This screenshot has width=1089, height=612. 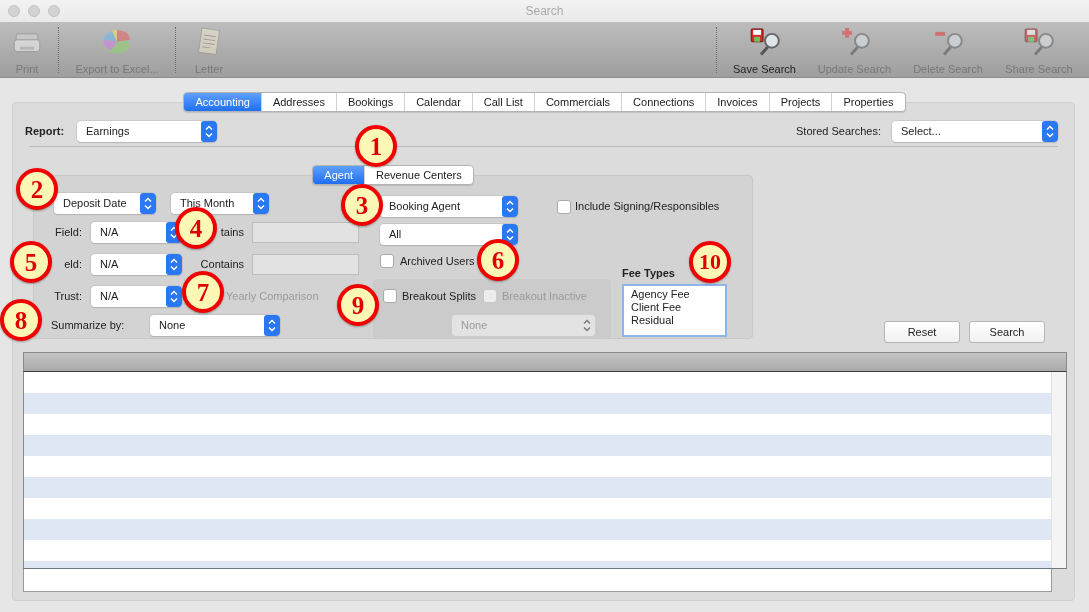 I want to click on field-label: tains, so click(x=232, y=232).